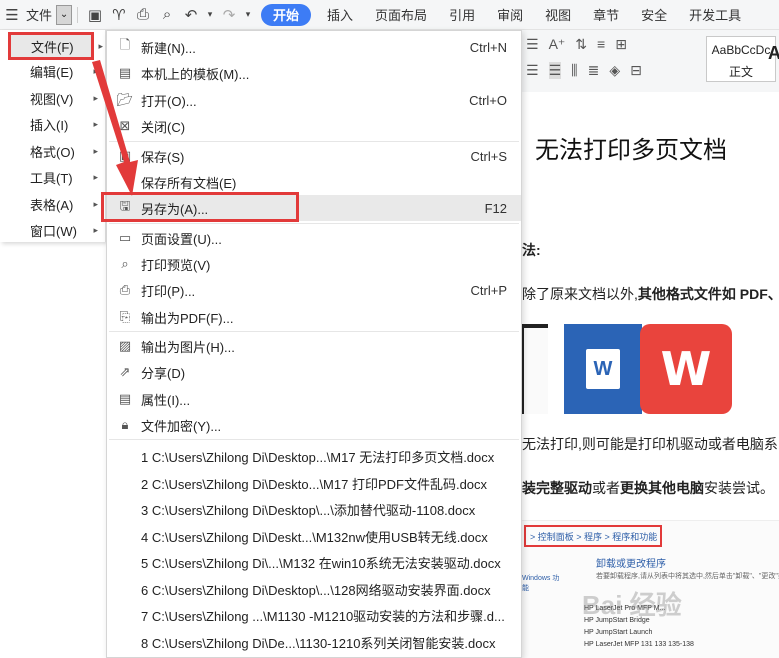 This screenshot has height=658, width=779. What do you see at coordinates (532, 44) in the screenshot?
I see `indent-icon: ☰` at bounding box center [532, 44].